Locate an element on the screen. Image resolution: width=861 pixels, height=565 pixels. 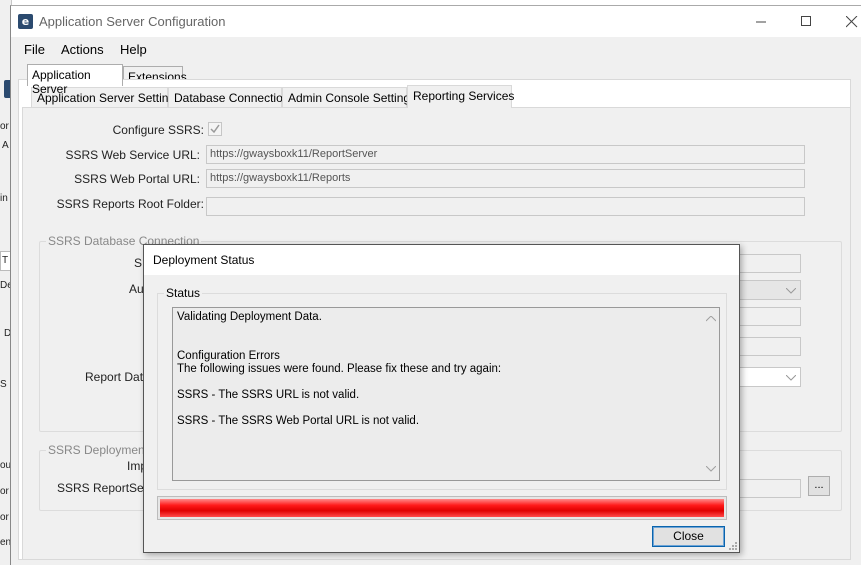
web-service-url-field: https://gwaysboxk11/ReportServer is located at coordinates (505, 154).